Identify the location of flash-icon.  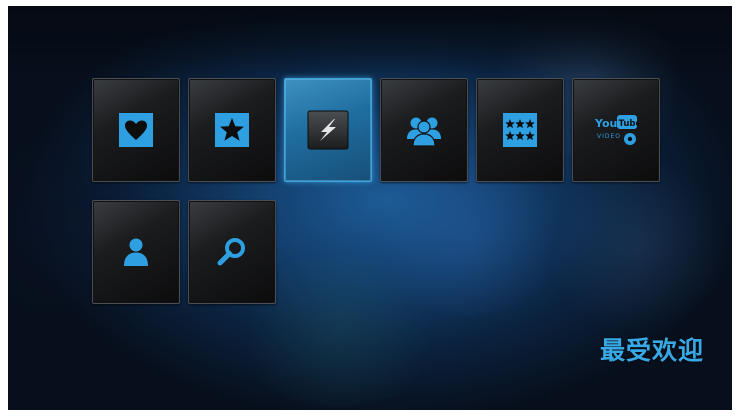
(328, 130).